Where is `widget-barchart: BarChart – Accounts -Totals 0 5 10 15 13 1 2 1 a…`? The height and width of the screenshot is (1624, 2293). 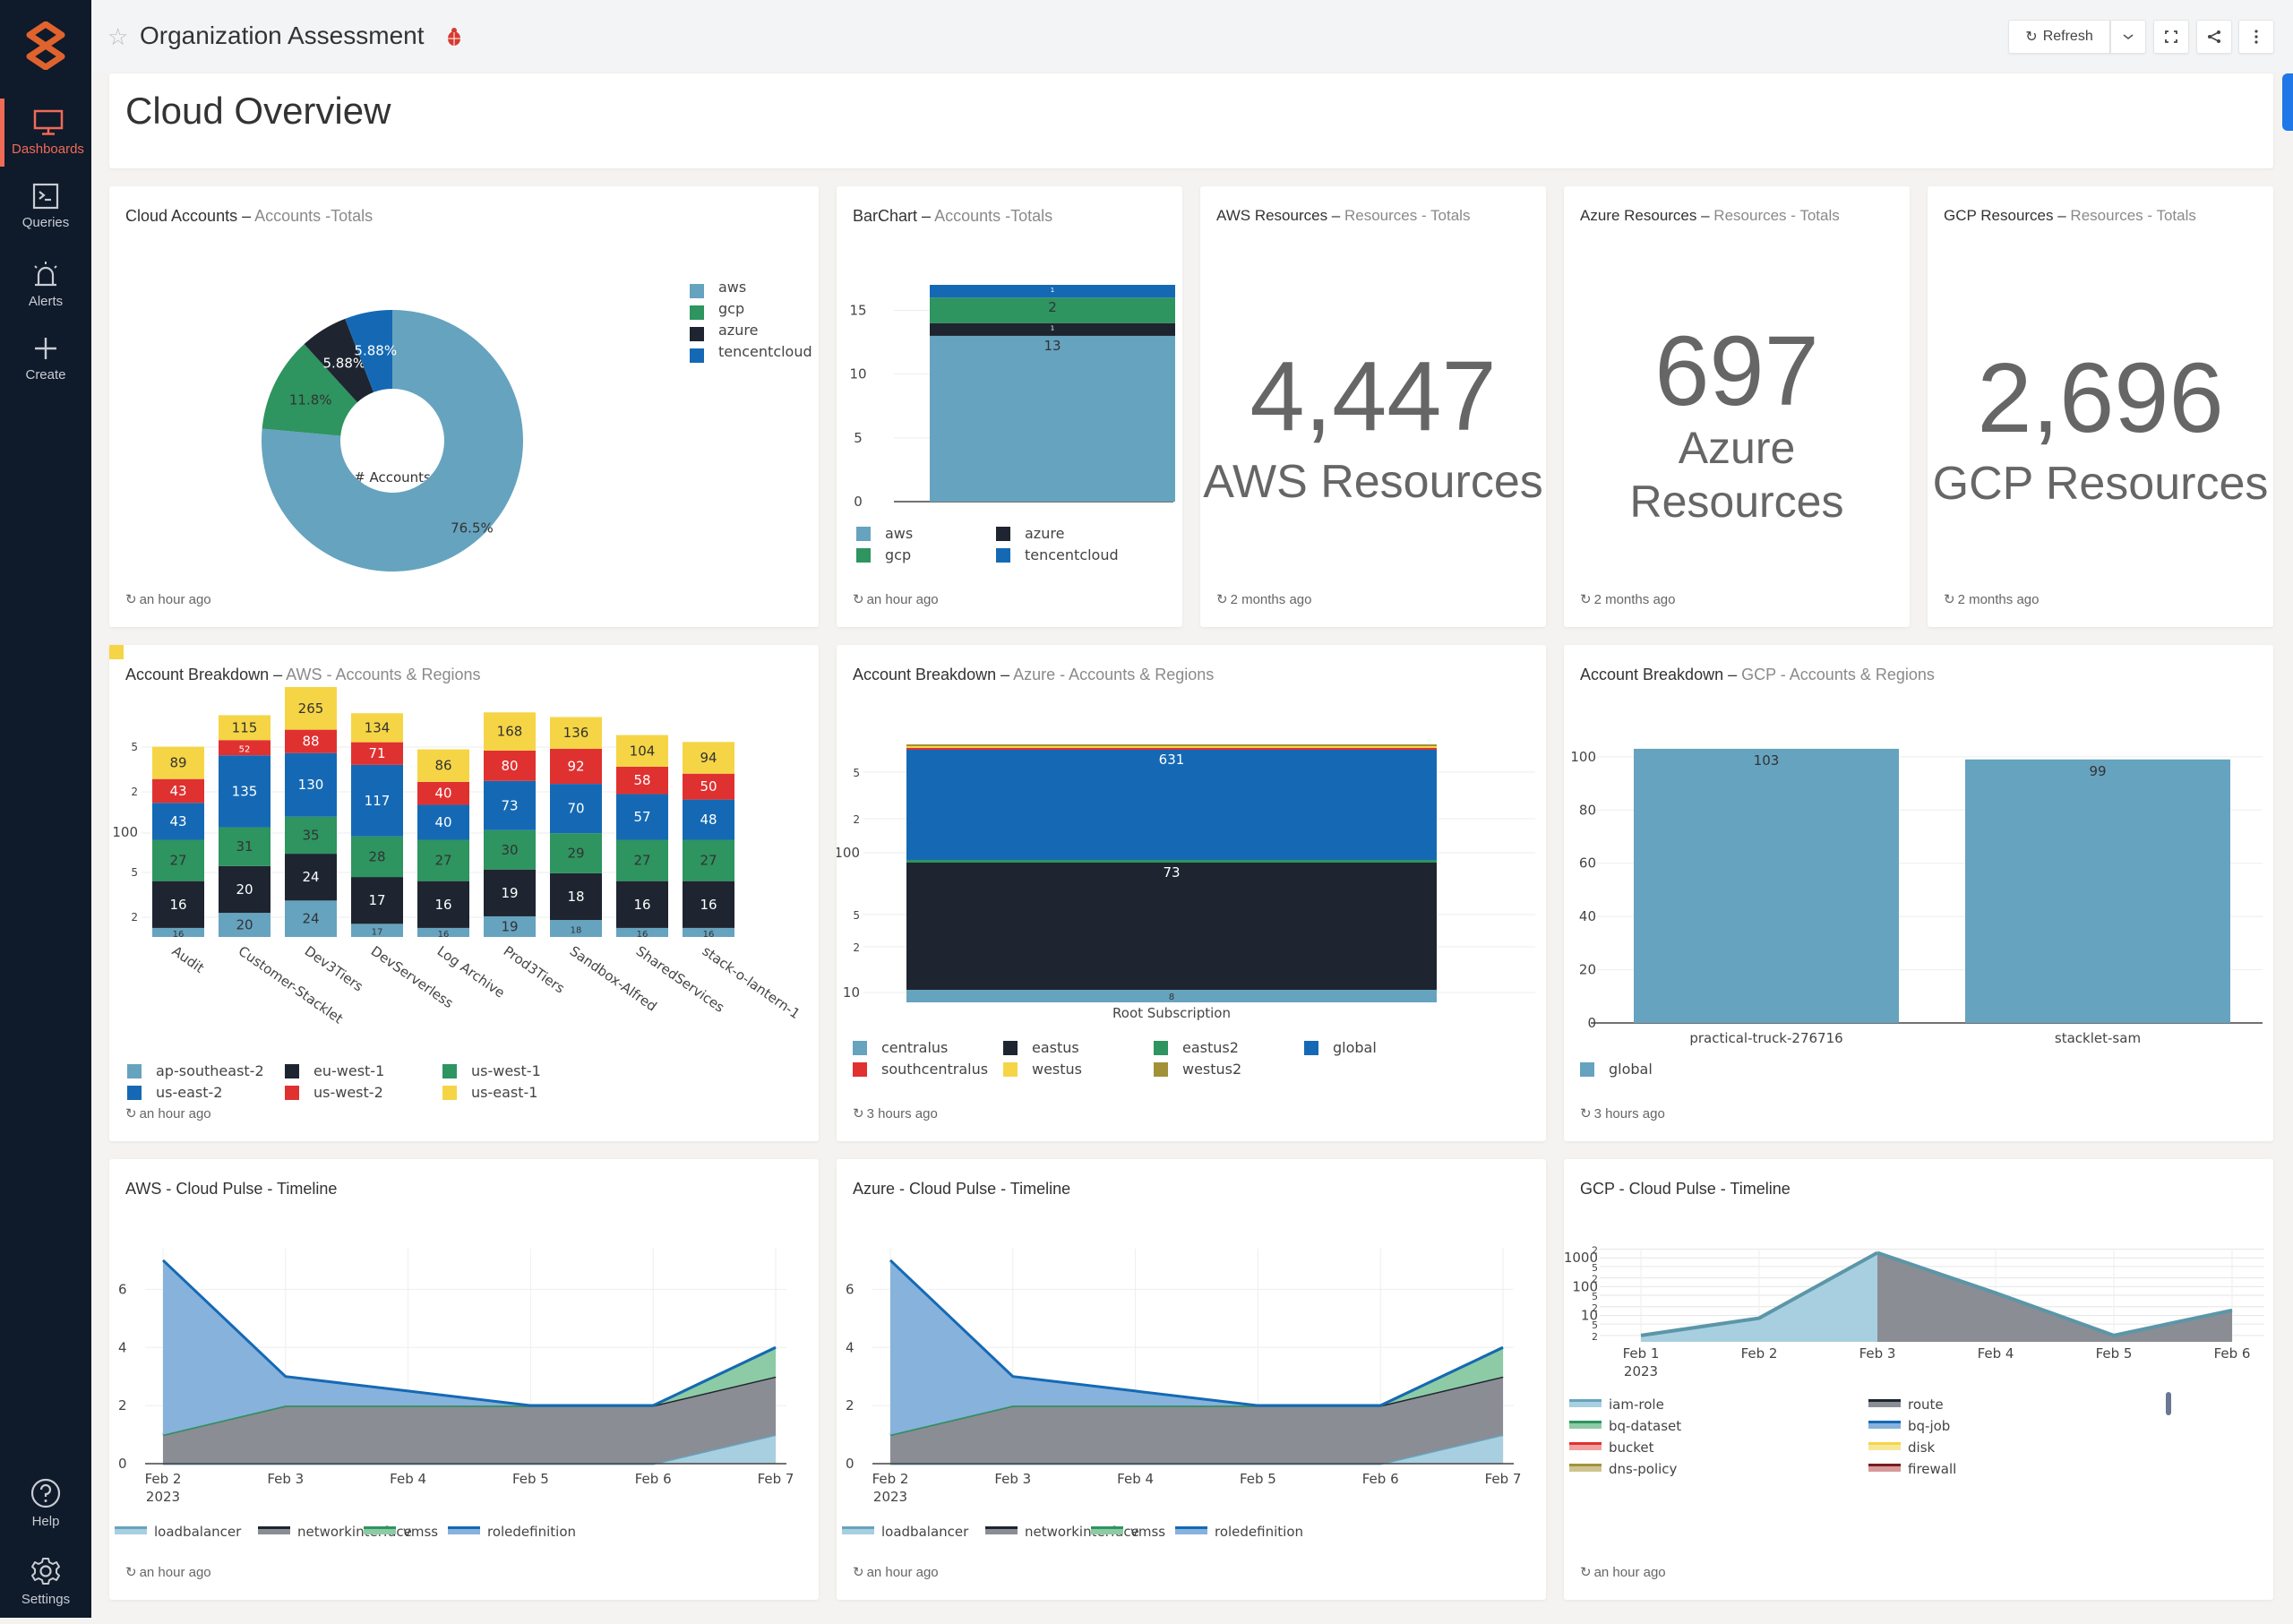
widget-barchart: BarChart – Accounts -Totals 0 5 10 15 13 1 2 1 a… is located at coordinates (1009, 406).